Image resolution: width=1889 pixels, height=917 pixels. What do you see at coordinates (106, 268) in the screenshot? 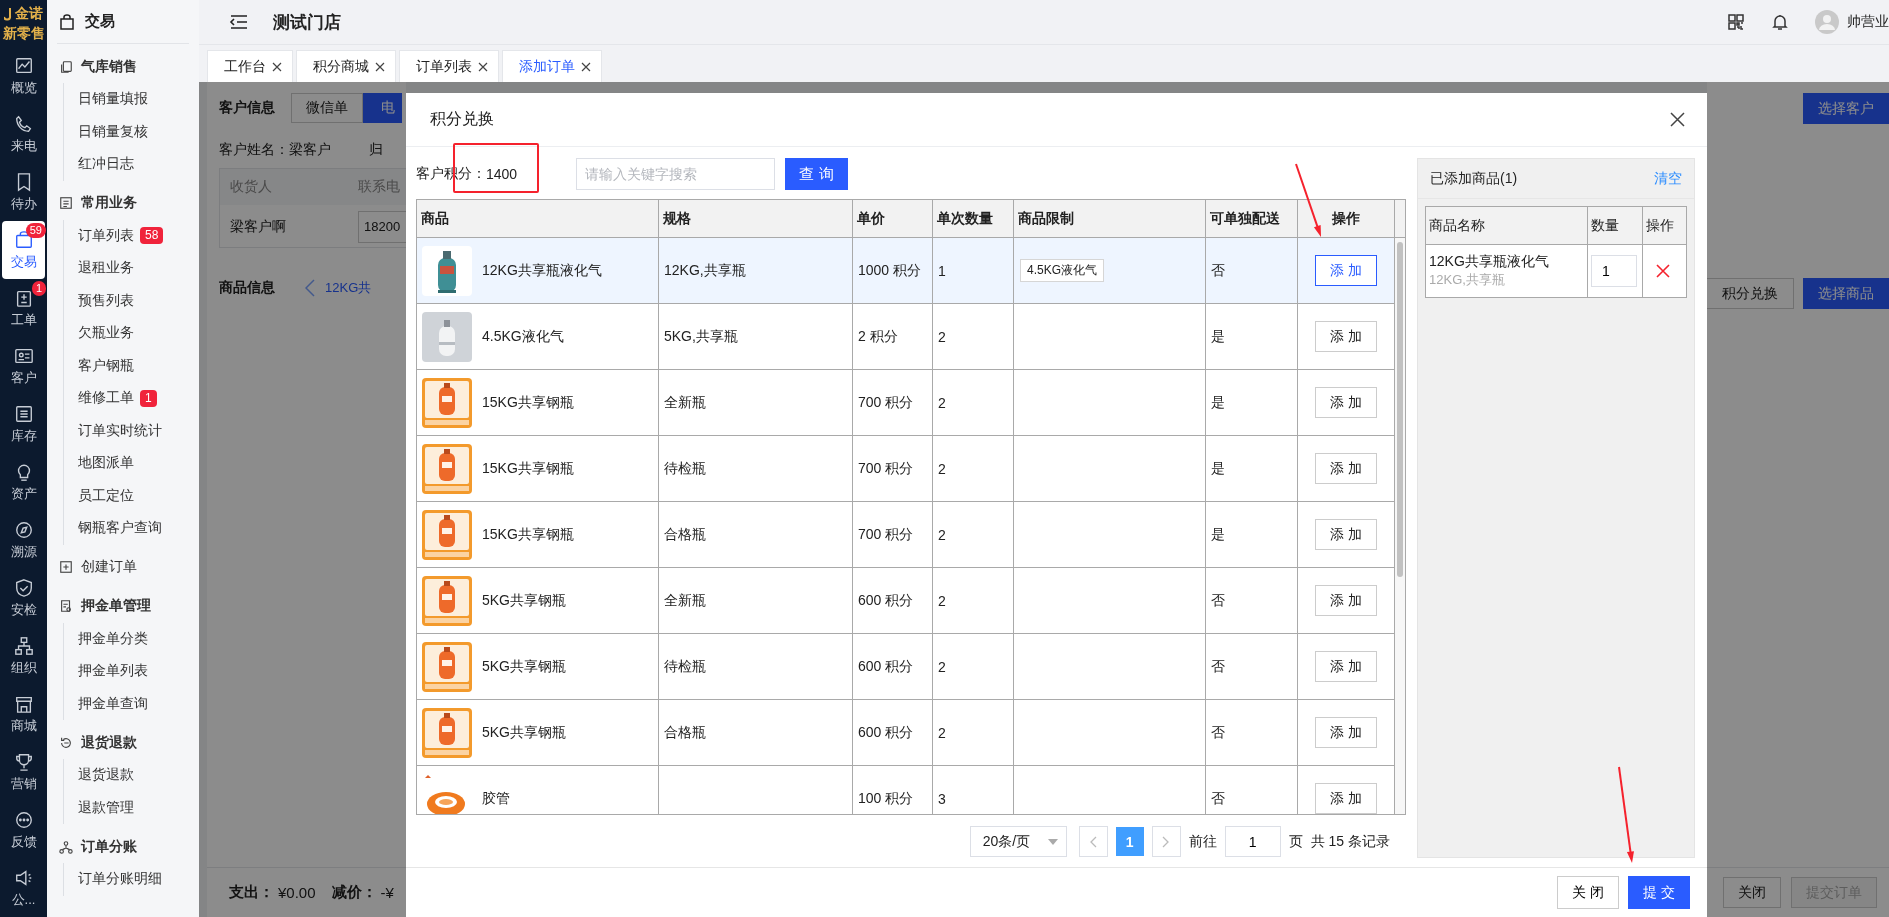
I see `sidebar-item: 退租业务` at bounding box center [106, 268].